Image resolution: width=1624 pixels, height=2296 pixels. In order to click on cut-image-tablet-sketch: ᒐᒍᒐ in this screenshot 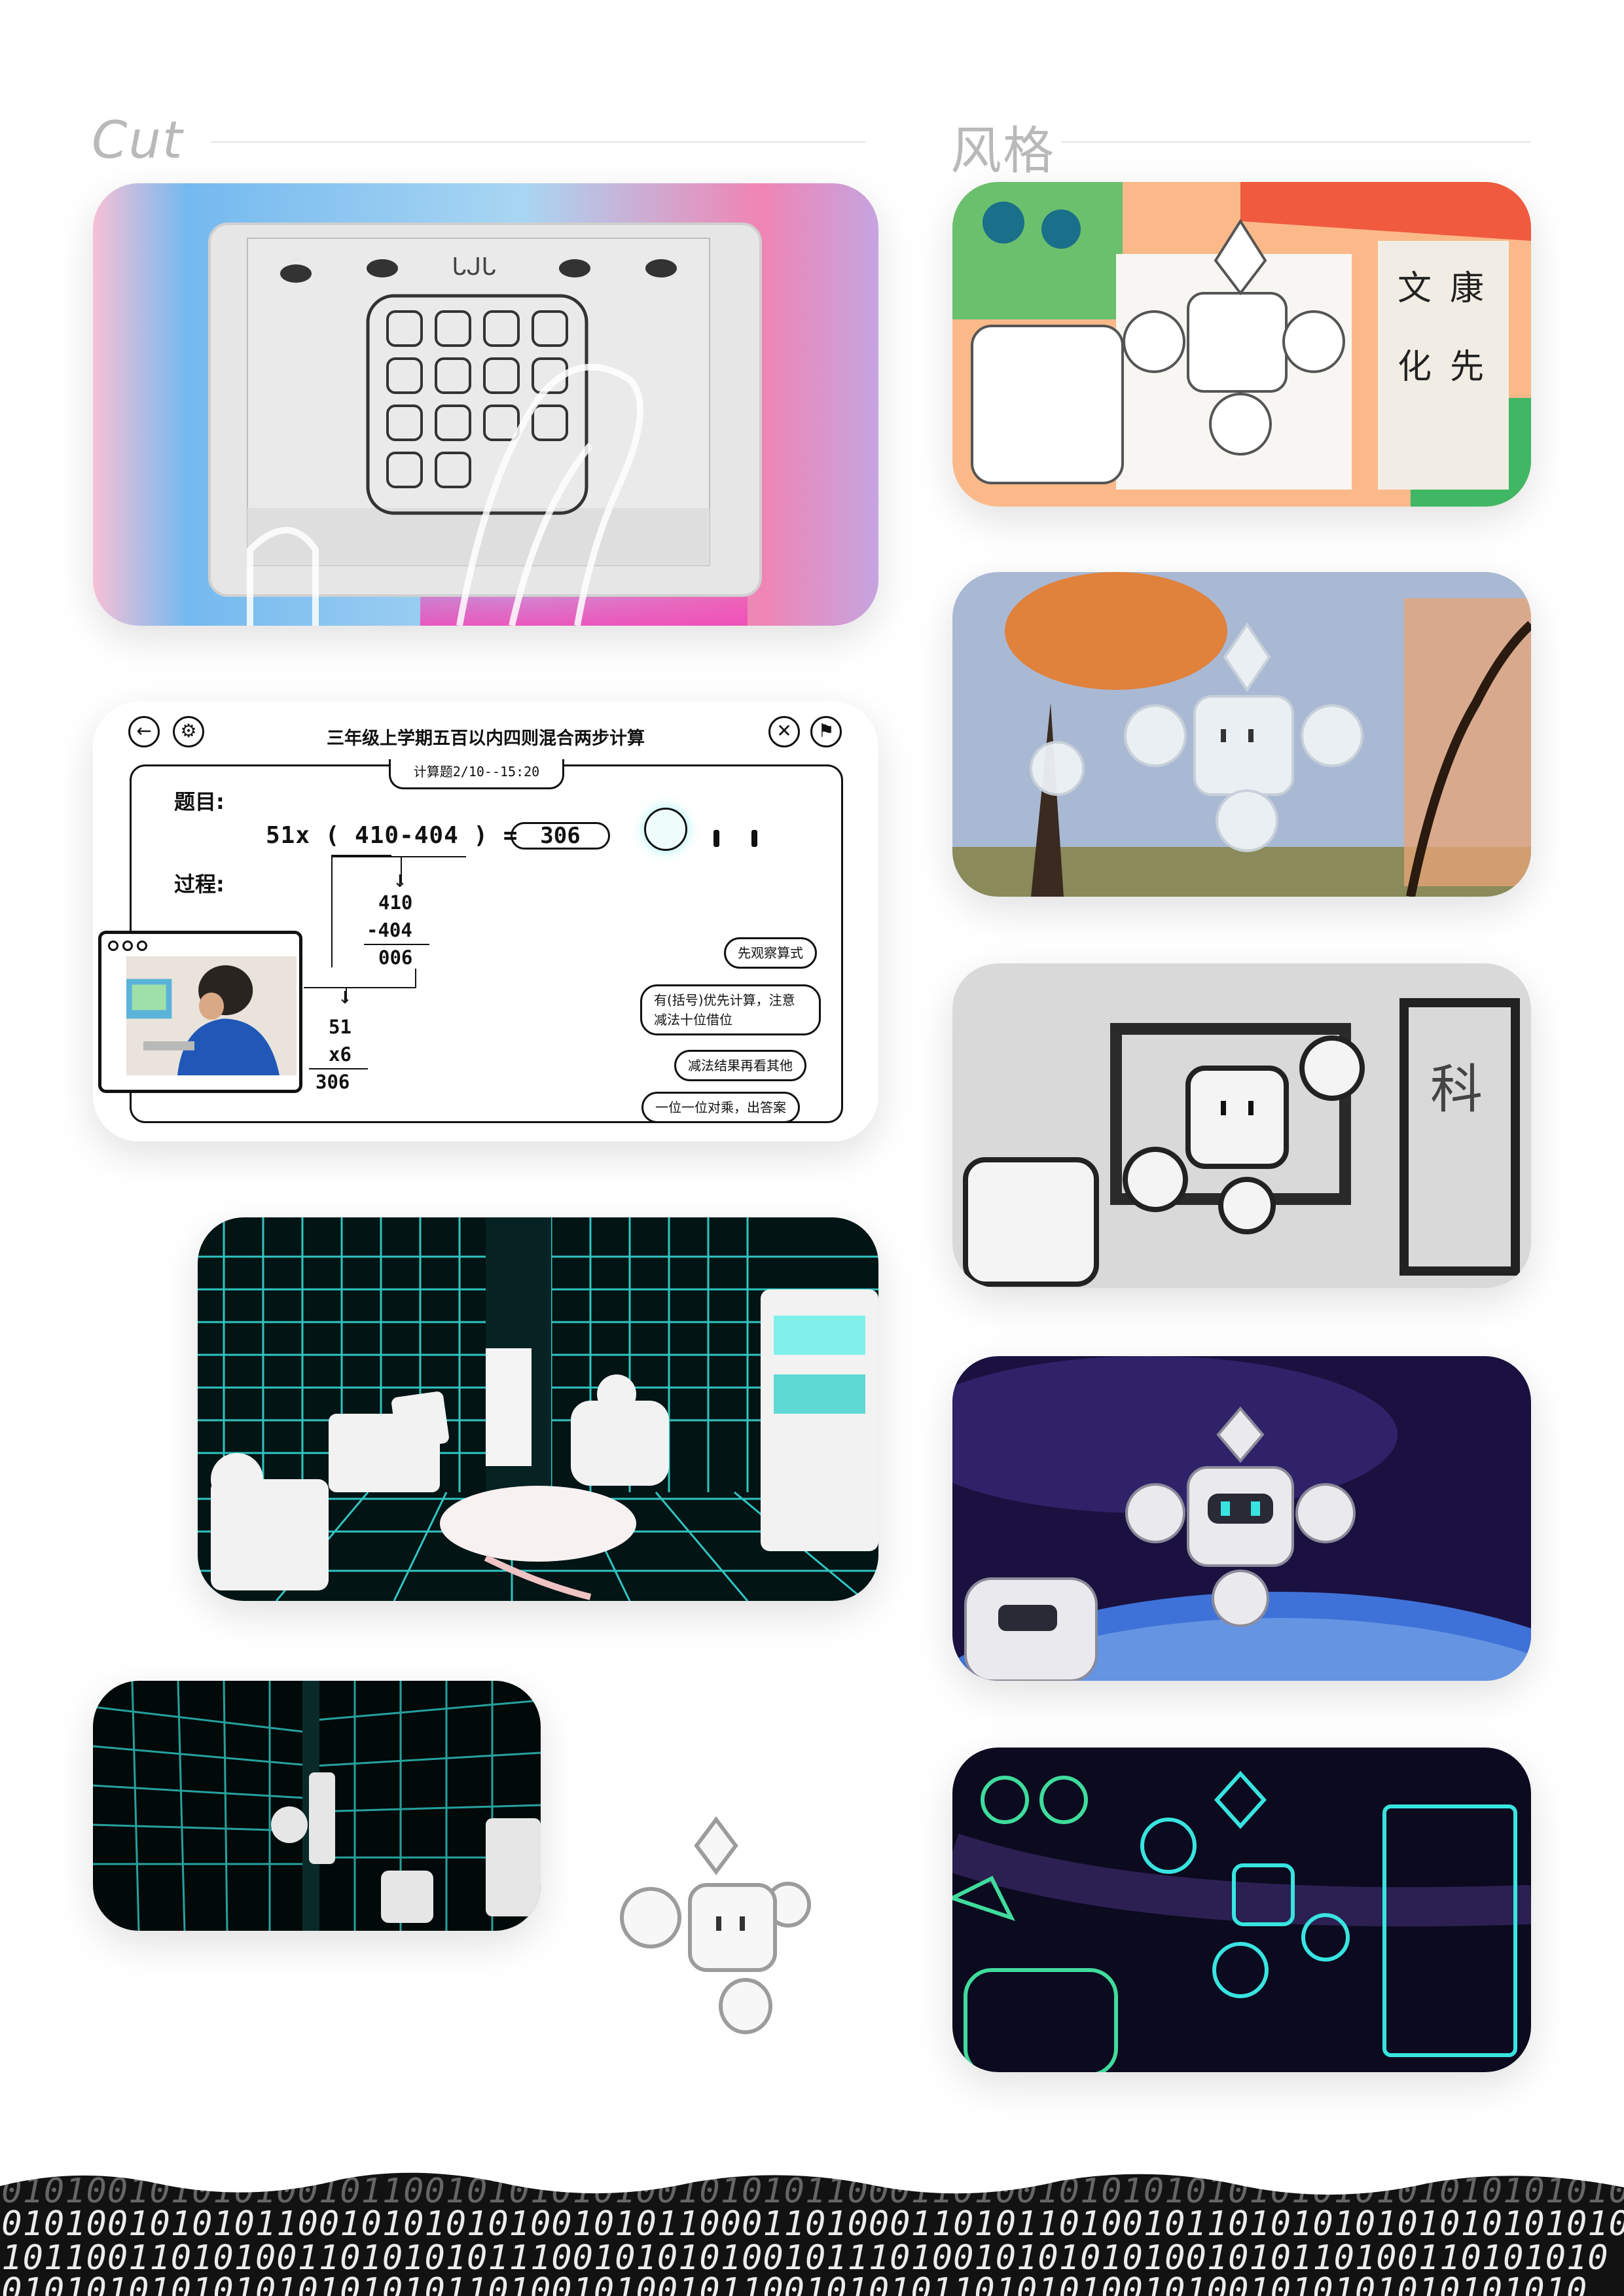, I will do `click(485, 404)`.